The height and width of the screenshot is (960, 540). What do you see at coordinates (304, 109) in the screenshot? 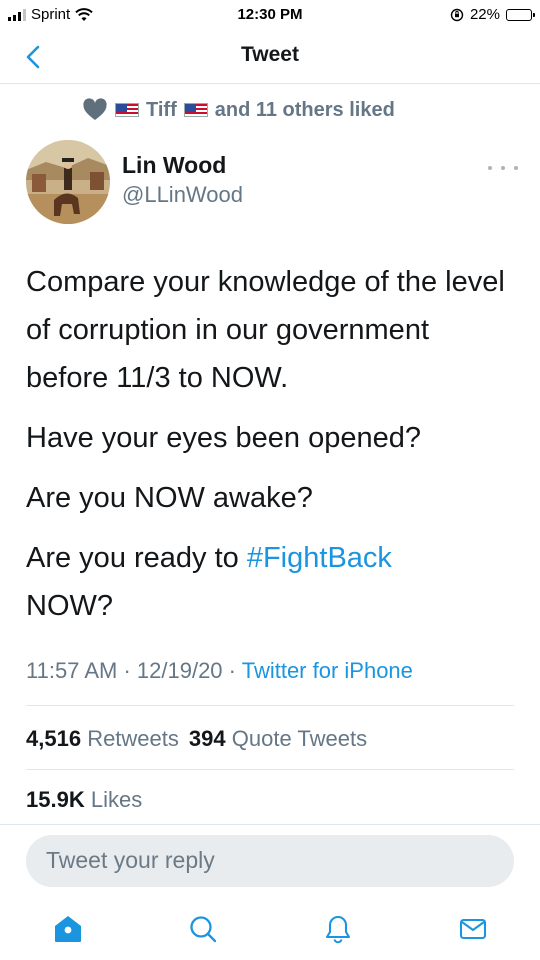
I see `liked-by-others: and 11 others liked` at bounding box center [304, 109].